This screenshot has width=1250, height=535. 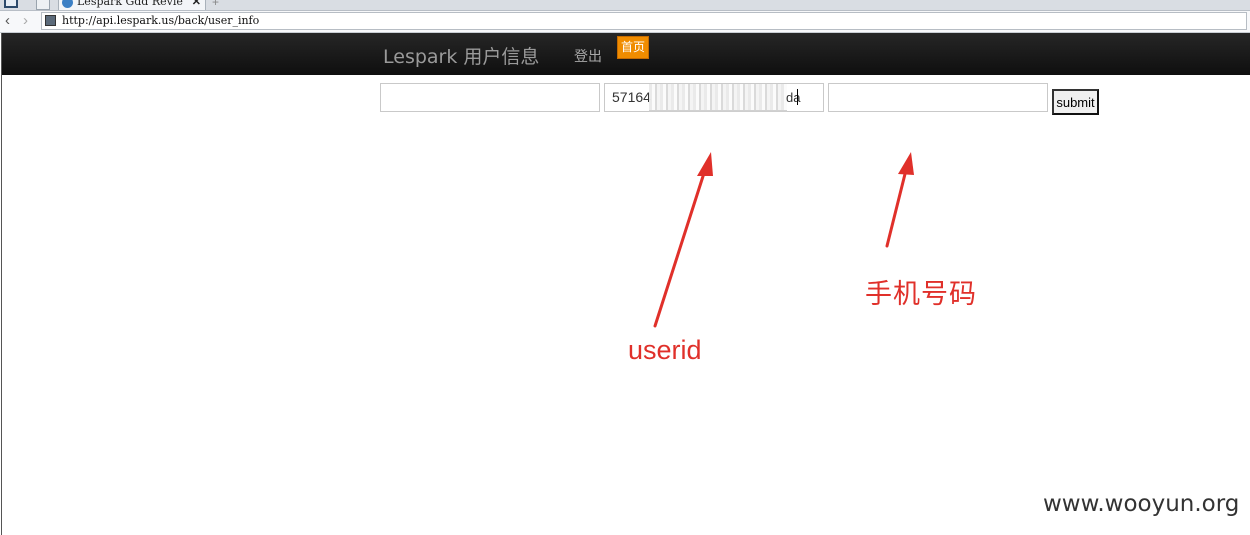 What do you see at coordinates (196, 4) in the screenshot?
I see `close-icon: ✕` at bounding box center [196, 4].